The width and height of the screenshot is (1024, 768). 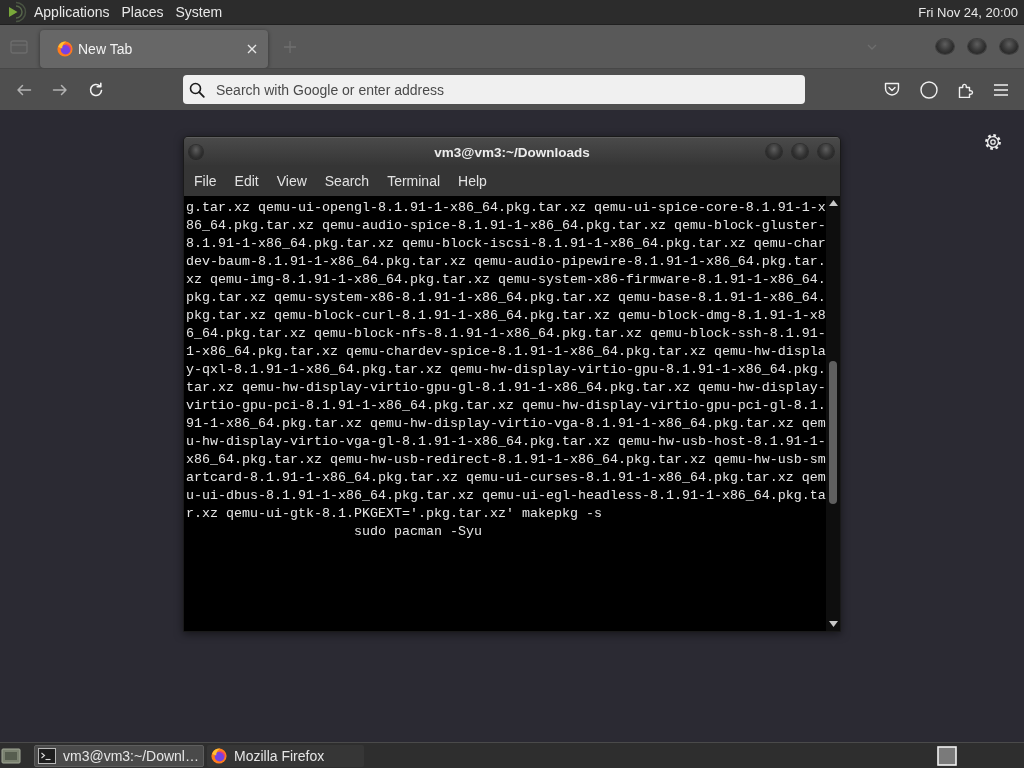 I want to click on menu-icon, so click(x=1001, y=89).